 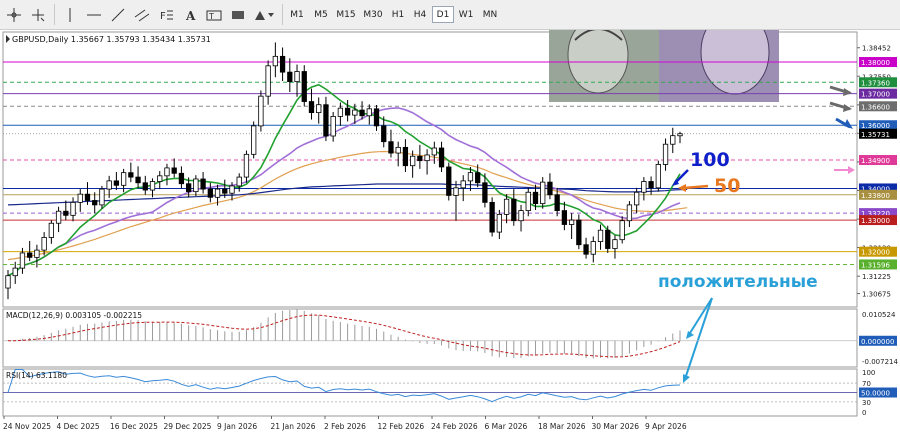 I want to click on cursor-plus-icon, so click(x=38, y=14).